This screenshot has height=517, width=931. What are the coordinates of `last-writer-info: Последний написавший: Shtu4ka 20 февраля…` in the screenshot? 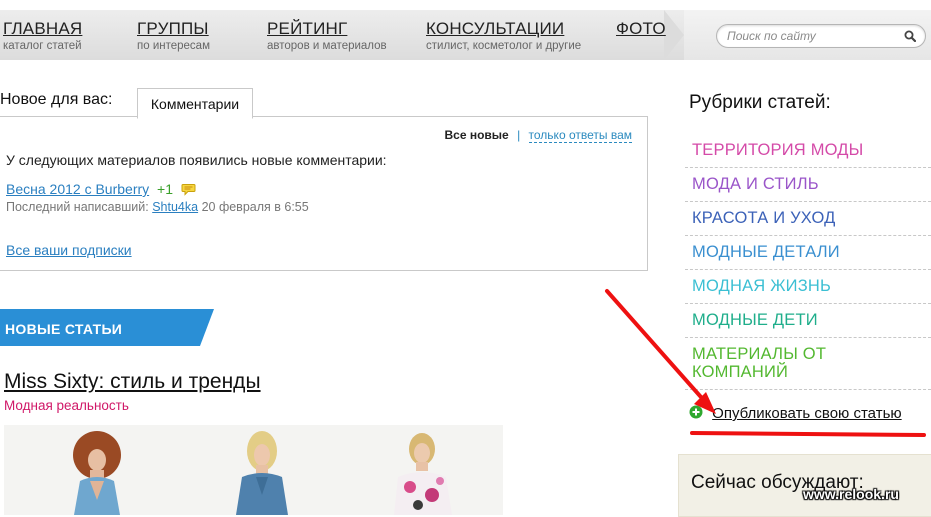 It's located at (157, 207).